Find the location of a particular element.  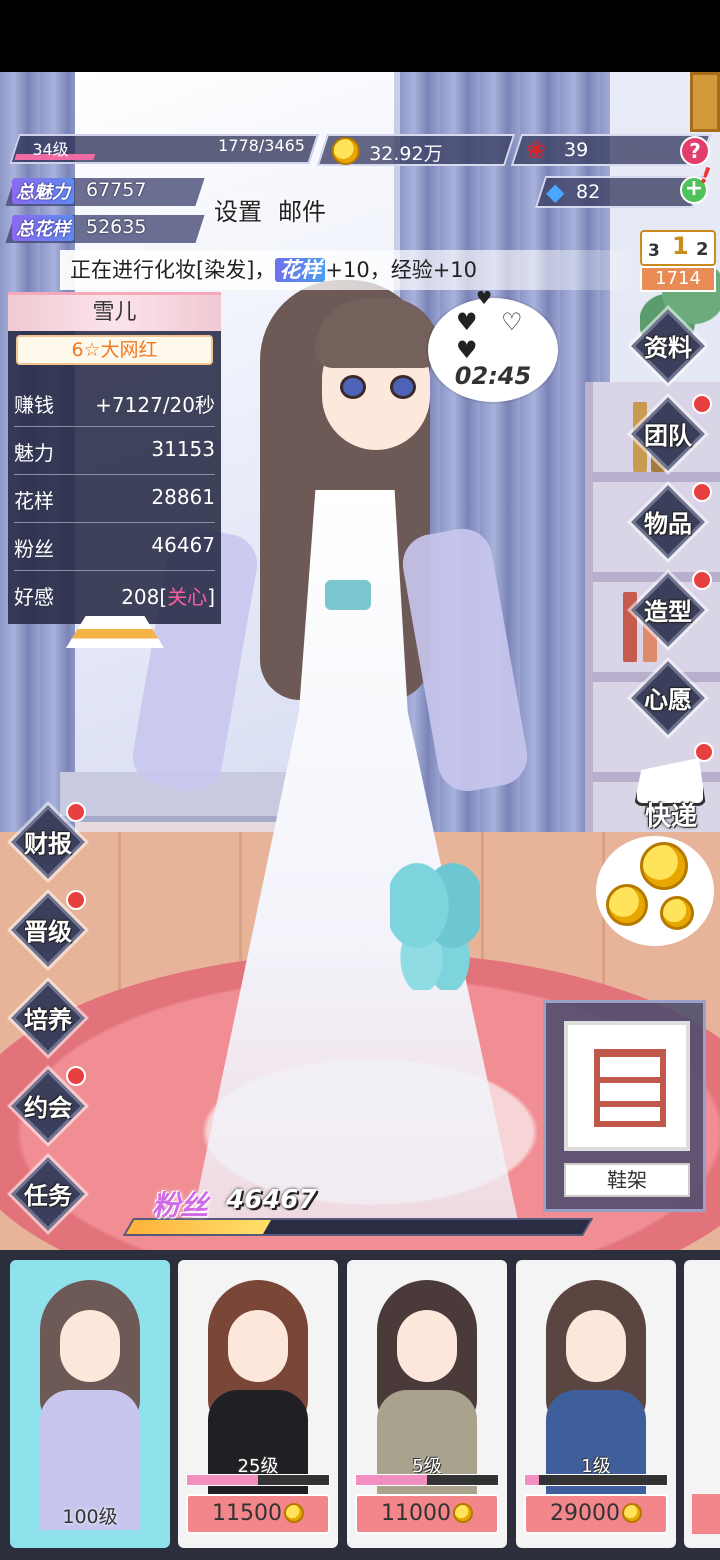

total-pattern-value: 52635 is located at coordinates (116, 227).